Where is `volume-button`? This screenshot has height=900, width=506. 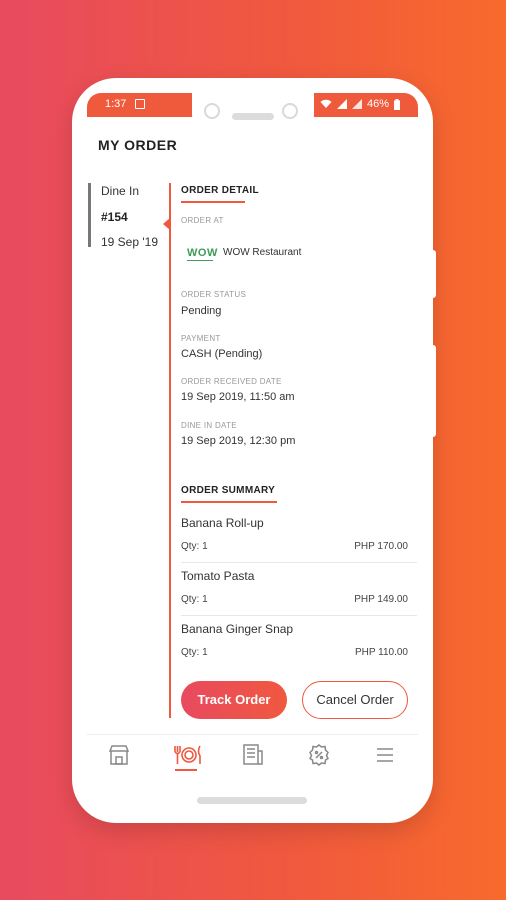
volume-button is located at coordinates (434, 274).